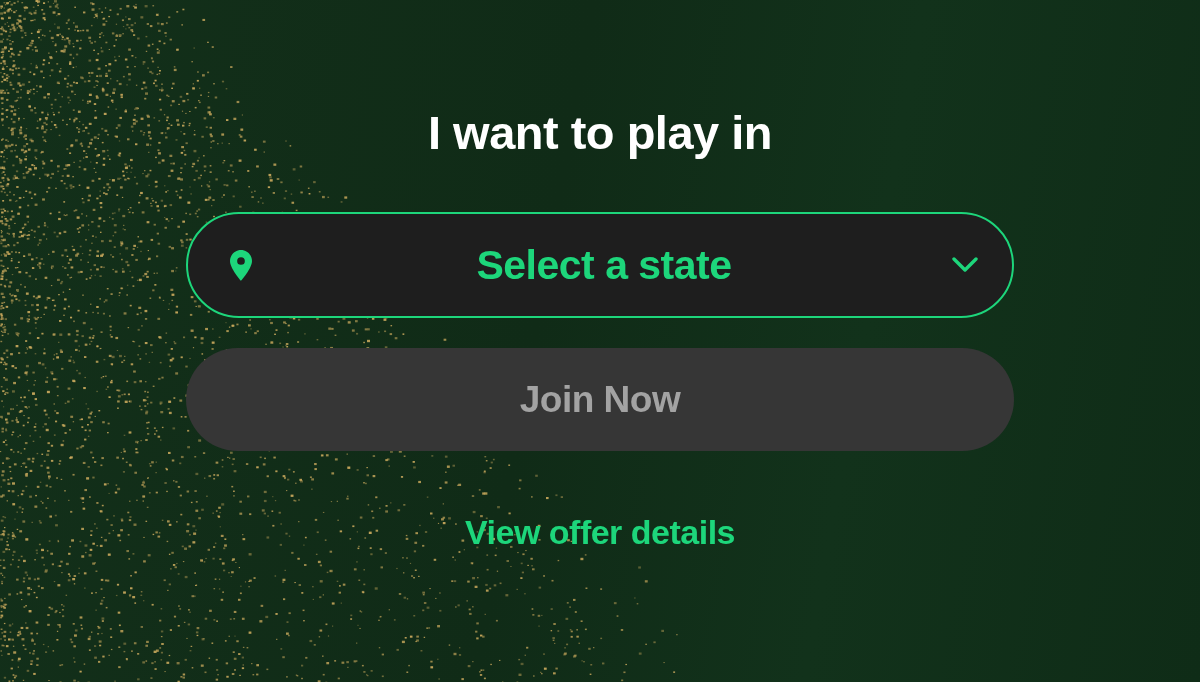  Describe the element at coordinates (600, 133) in the screenshot. I see `heading: I want to play in` at that location.